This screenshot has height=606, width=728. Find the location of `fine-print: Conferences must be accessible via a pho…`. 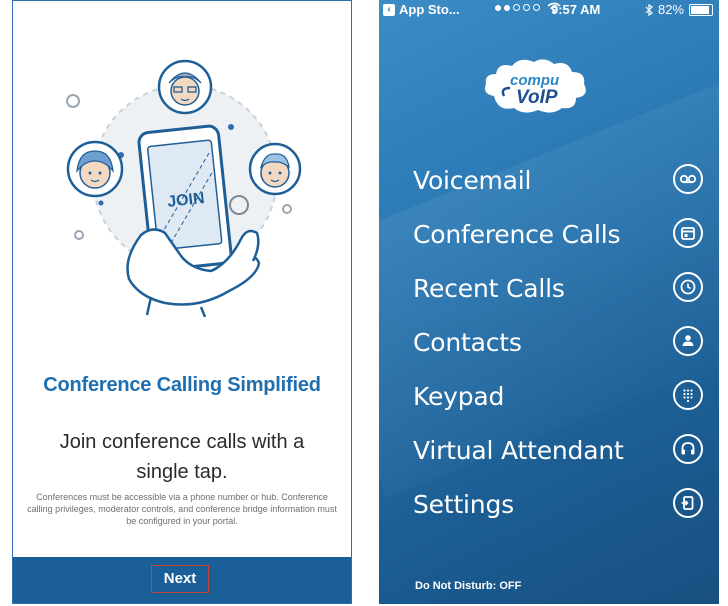

fine-print: Conferences must be accessible via a pho… is located at coordinates (182, 509).